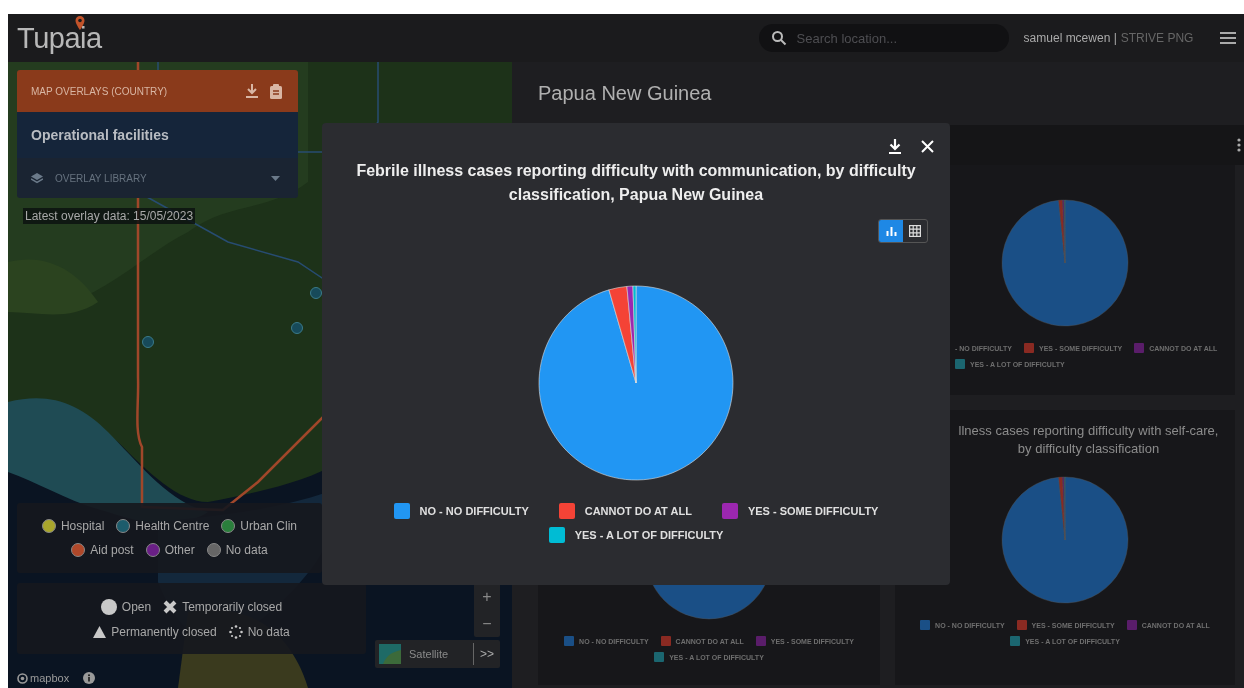 The width and height of the screenshot is (1244, 688). What do you see at coordinates (927, 146) in the screenshot?
I see `close-icon` at bounding box center [927, 146].